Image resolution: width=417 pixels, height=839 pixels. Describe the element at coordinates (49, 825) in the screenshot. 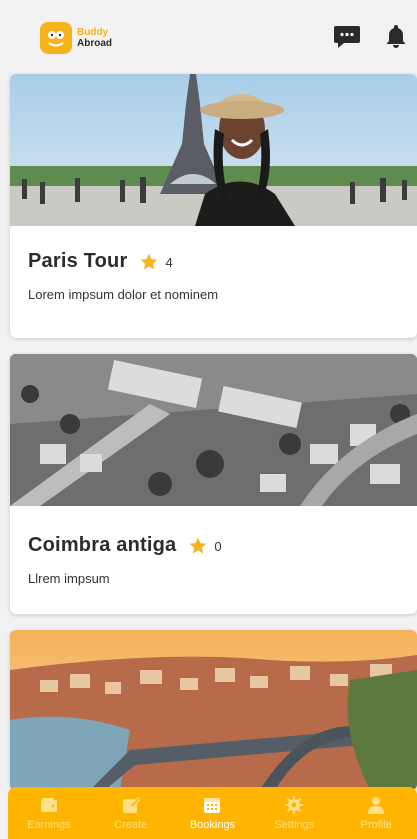

I see `nav-label-earnings: Earnings` at that location.